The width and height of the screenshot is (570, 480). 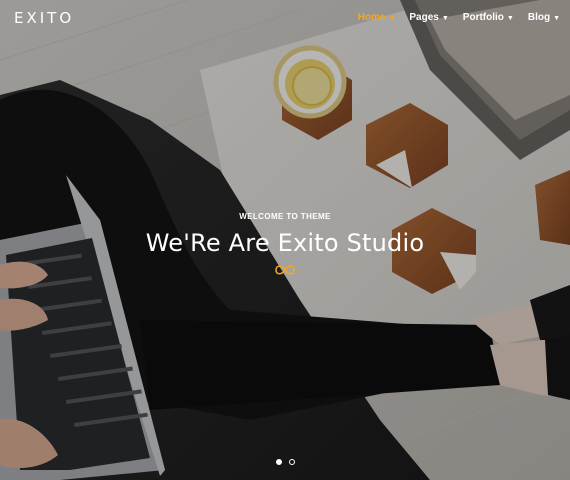 I want to click on nav-item-label: Blog, so click(x=539, y=17).